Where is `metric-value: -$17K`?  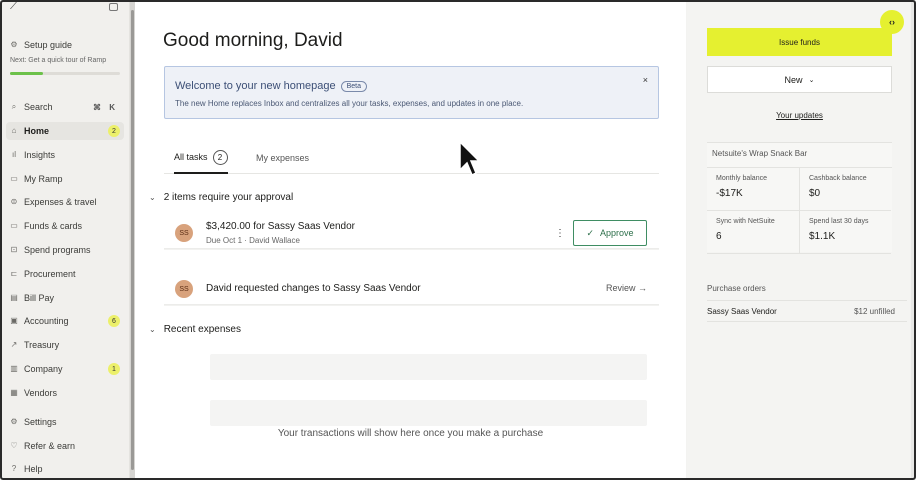
metric-value: -$17K is located at coordinates (729, 193).